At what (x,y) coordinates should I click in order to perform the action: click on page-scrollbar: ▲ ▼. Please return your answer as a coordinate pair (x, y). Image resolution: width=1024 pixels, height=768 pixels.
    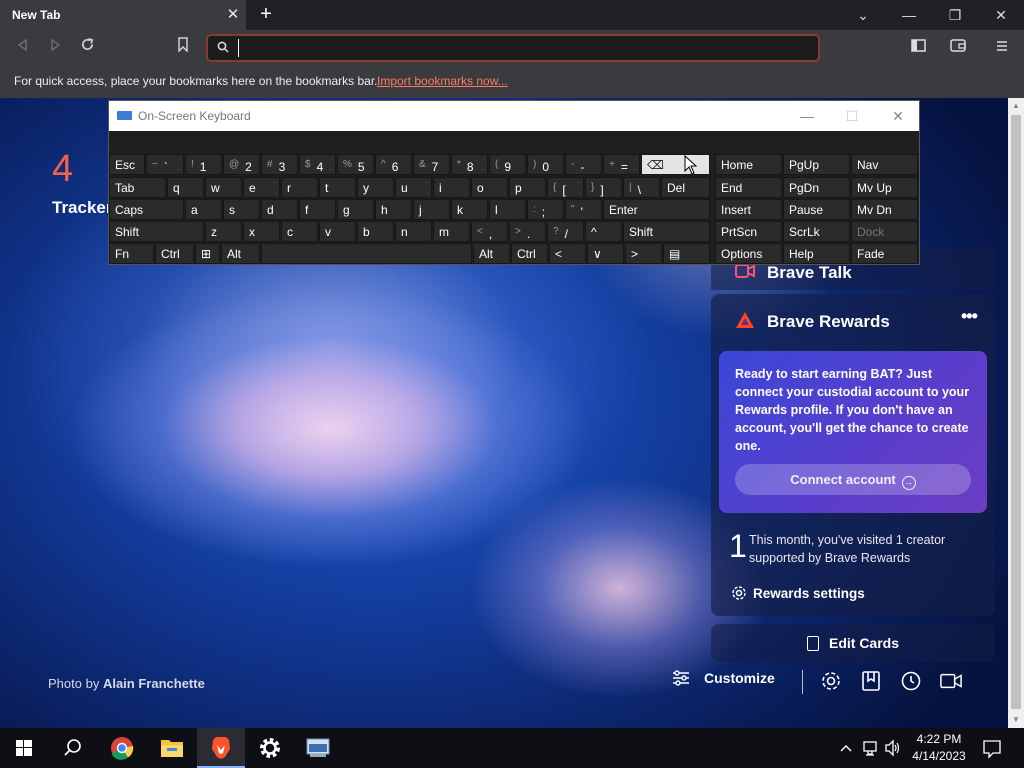
    Looking at the image, I should click on (1016, 413).